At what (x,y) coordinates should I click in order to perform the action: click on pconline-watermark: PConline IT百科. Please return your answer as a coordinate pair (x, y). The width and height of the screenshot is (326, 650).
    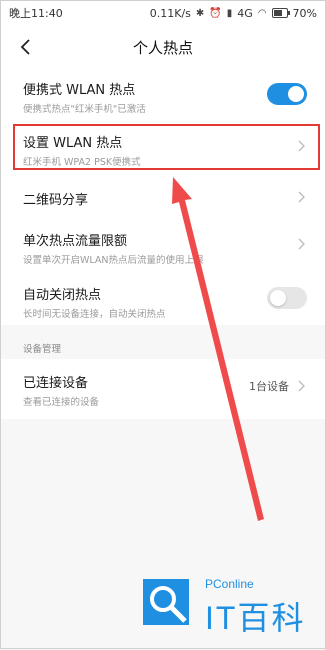
    Looking at the image, I should click on (233, 606).